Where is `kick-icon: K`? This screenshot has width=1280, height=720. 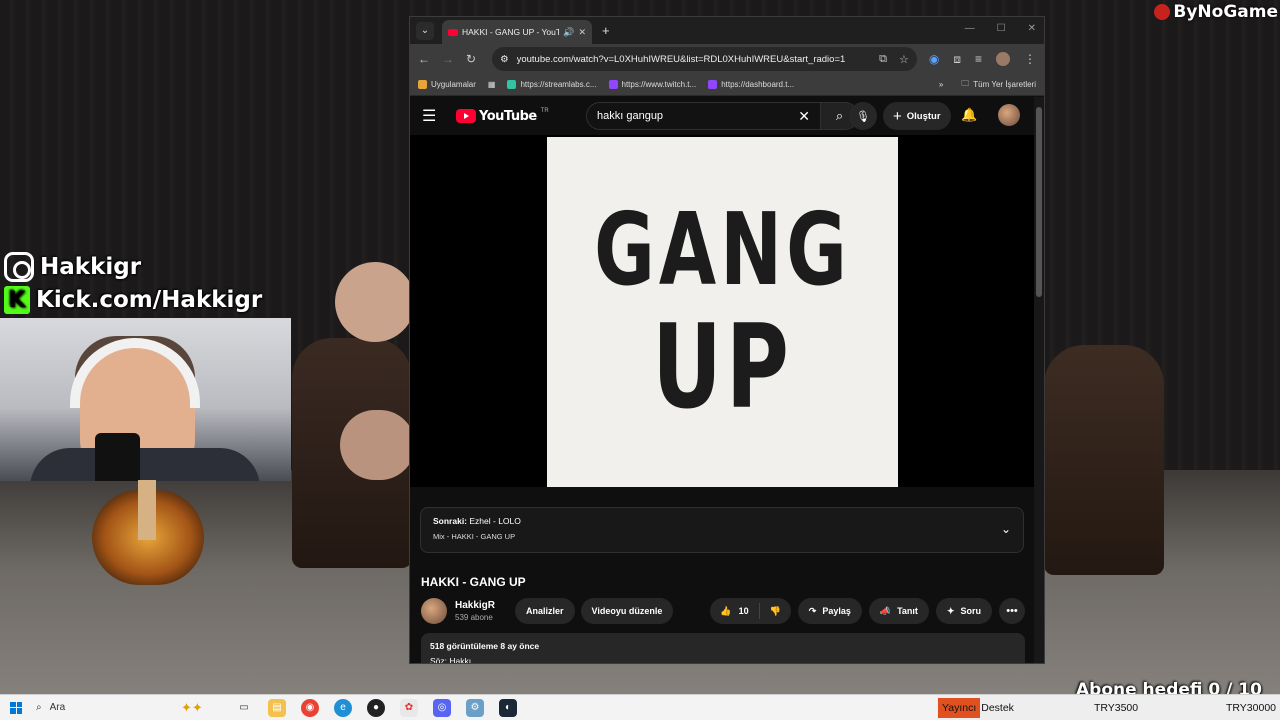
kick-icon: K is located at coordinates (17, 300).